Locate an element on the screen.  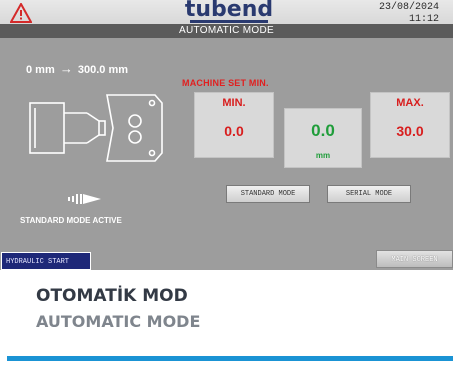
max-value: 30.0 is located at coordinates (410, 131).